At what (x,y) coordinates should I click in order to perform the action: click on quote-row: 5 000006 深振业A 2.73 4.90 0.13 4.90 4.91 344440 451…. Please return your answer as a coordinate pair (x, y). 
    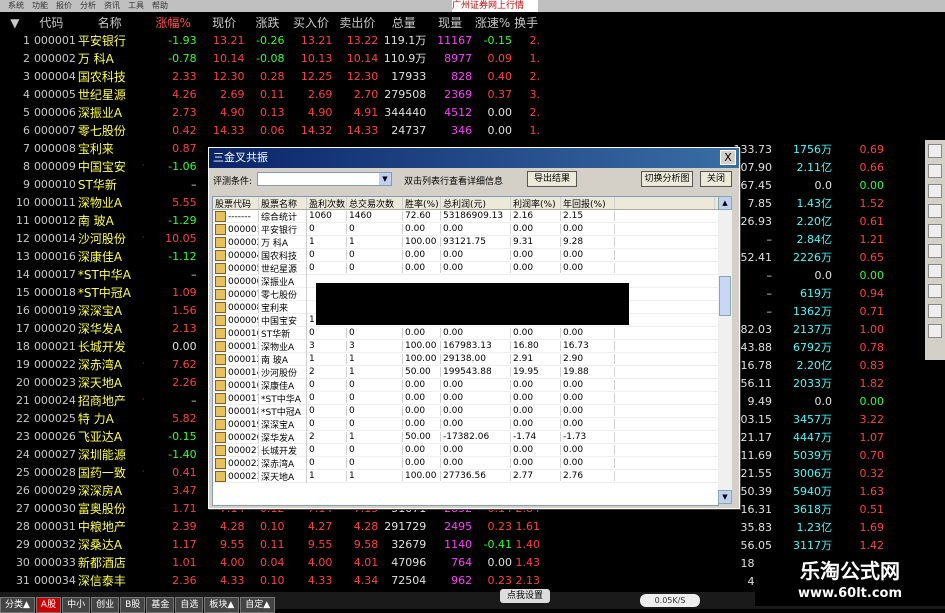
    Looking at the image, I should click on (270, 112).